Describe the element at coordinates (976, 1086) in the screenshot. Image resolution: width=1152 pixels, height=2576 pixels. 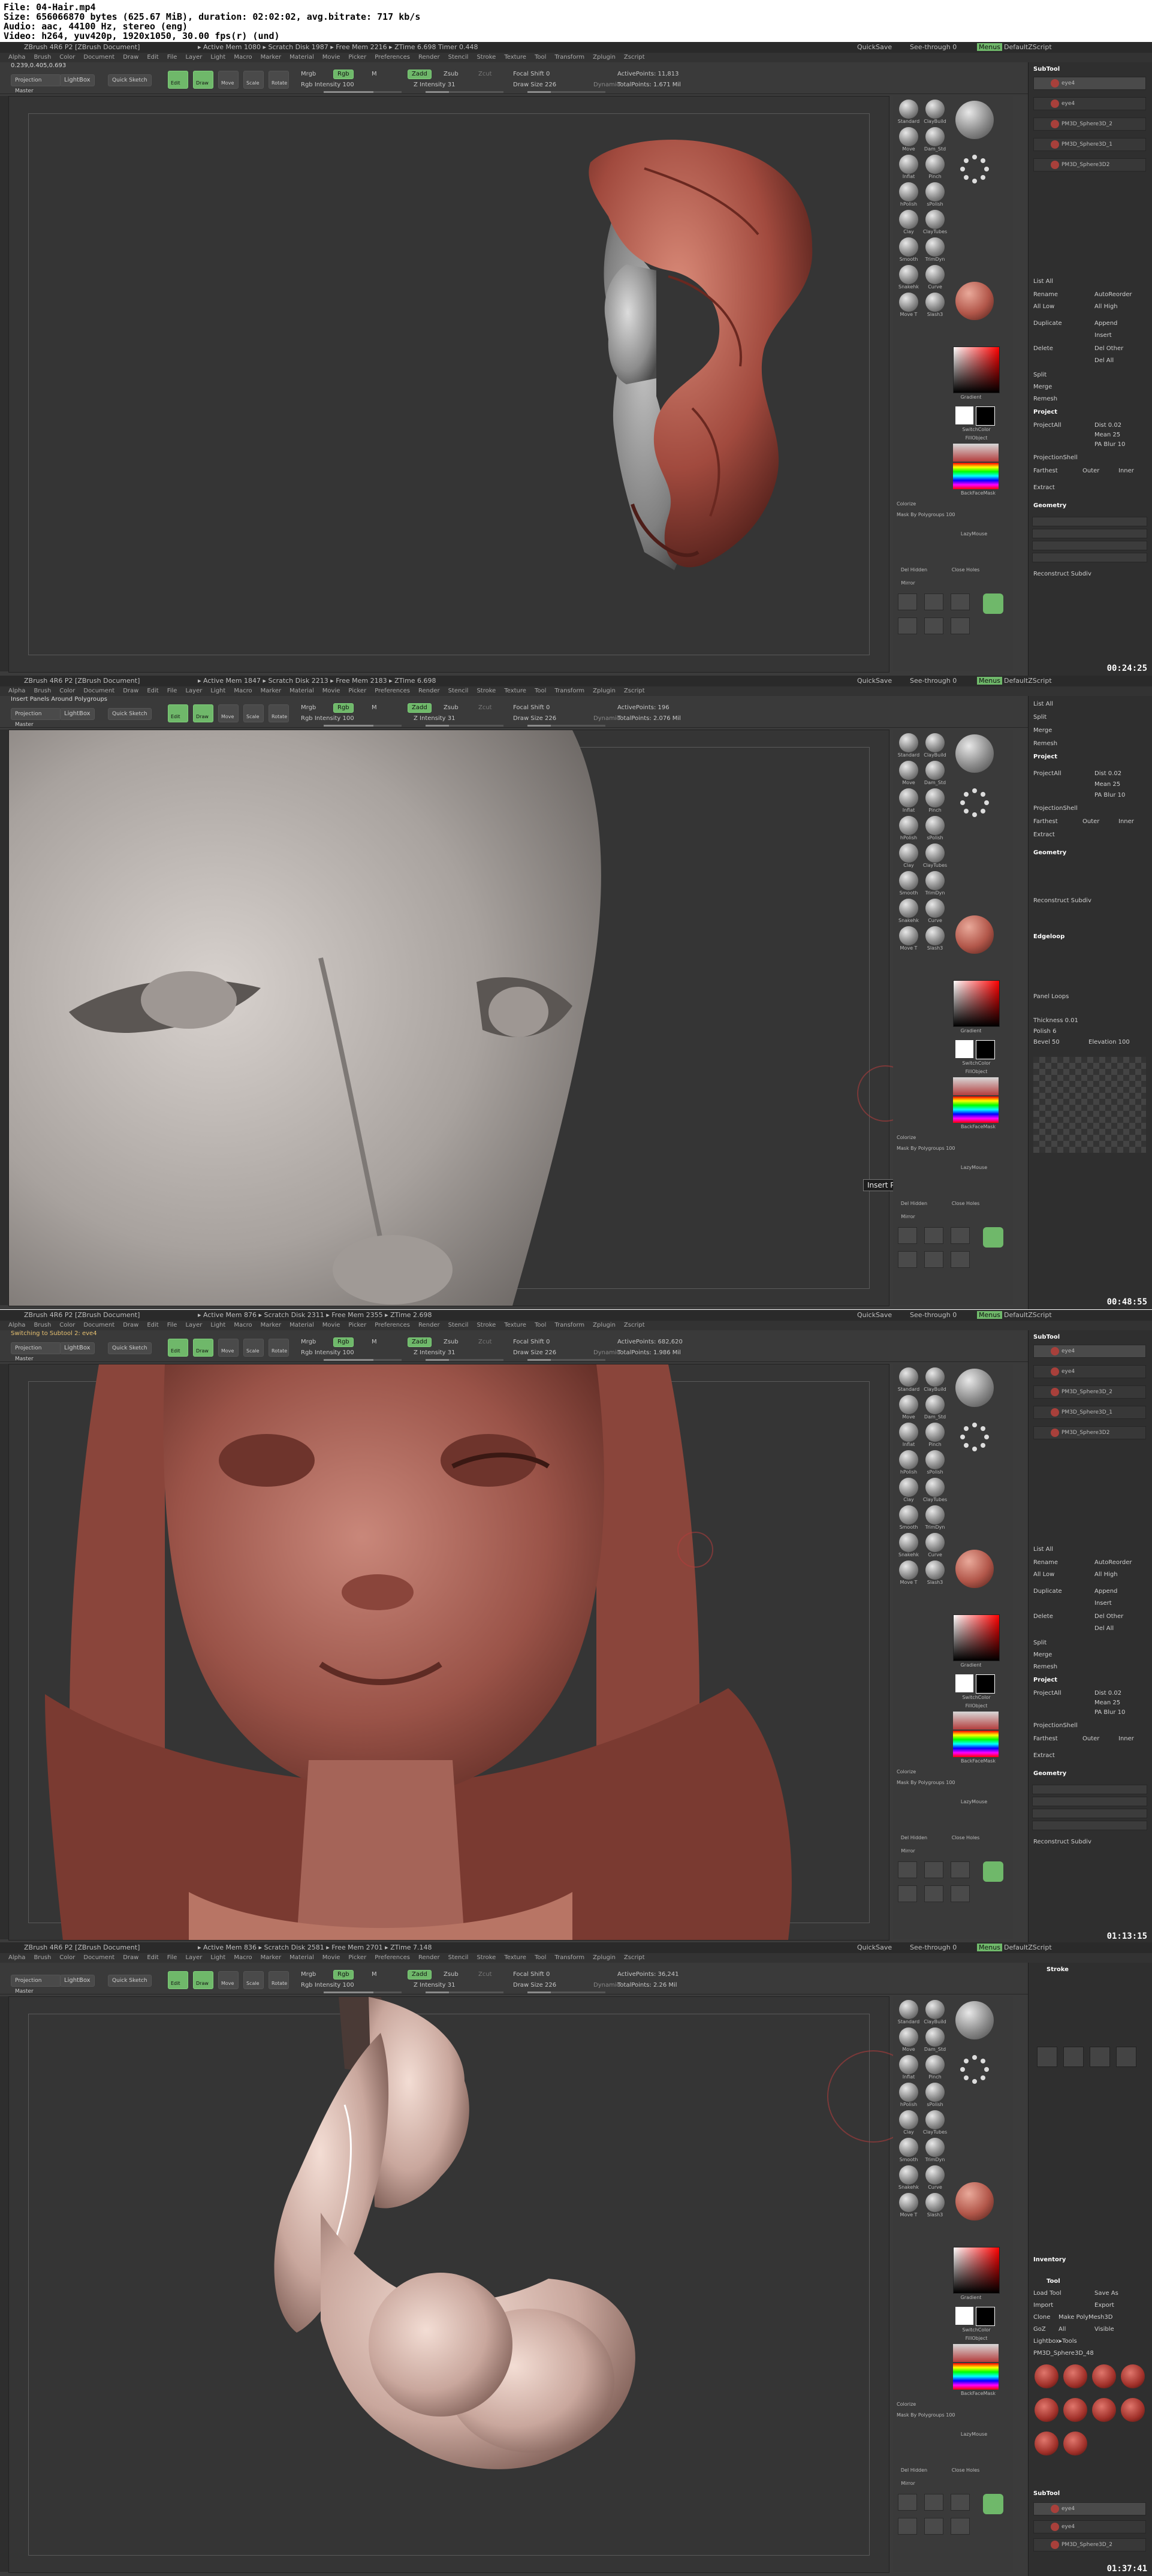
I see `texture-gradient` at that location.